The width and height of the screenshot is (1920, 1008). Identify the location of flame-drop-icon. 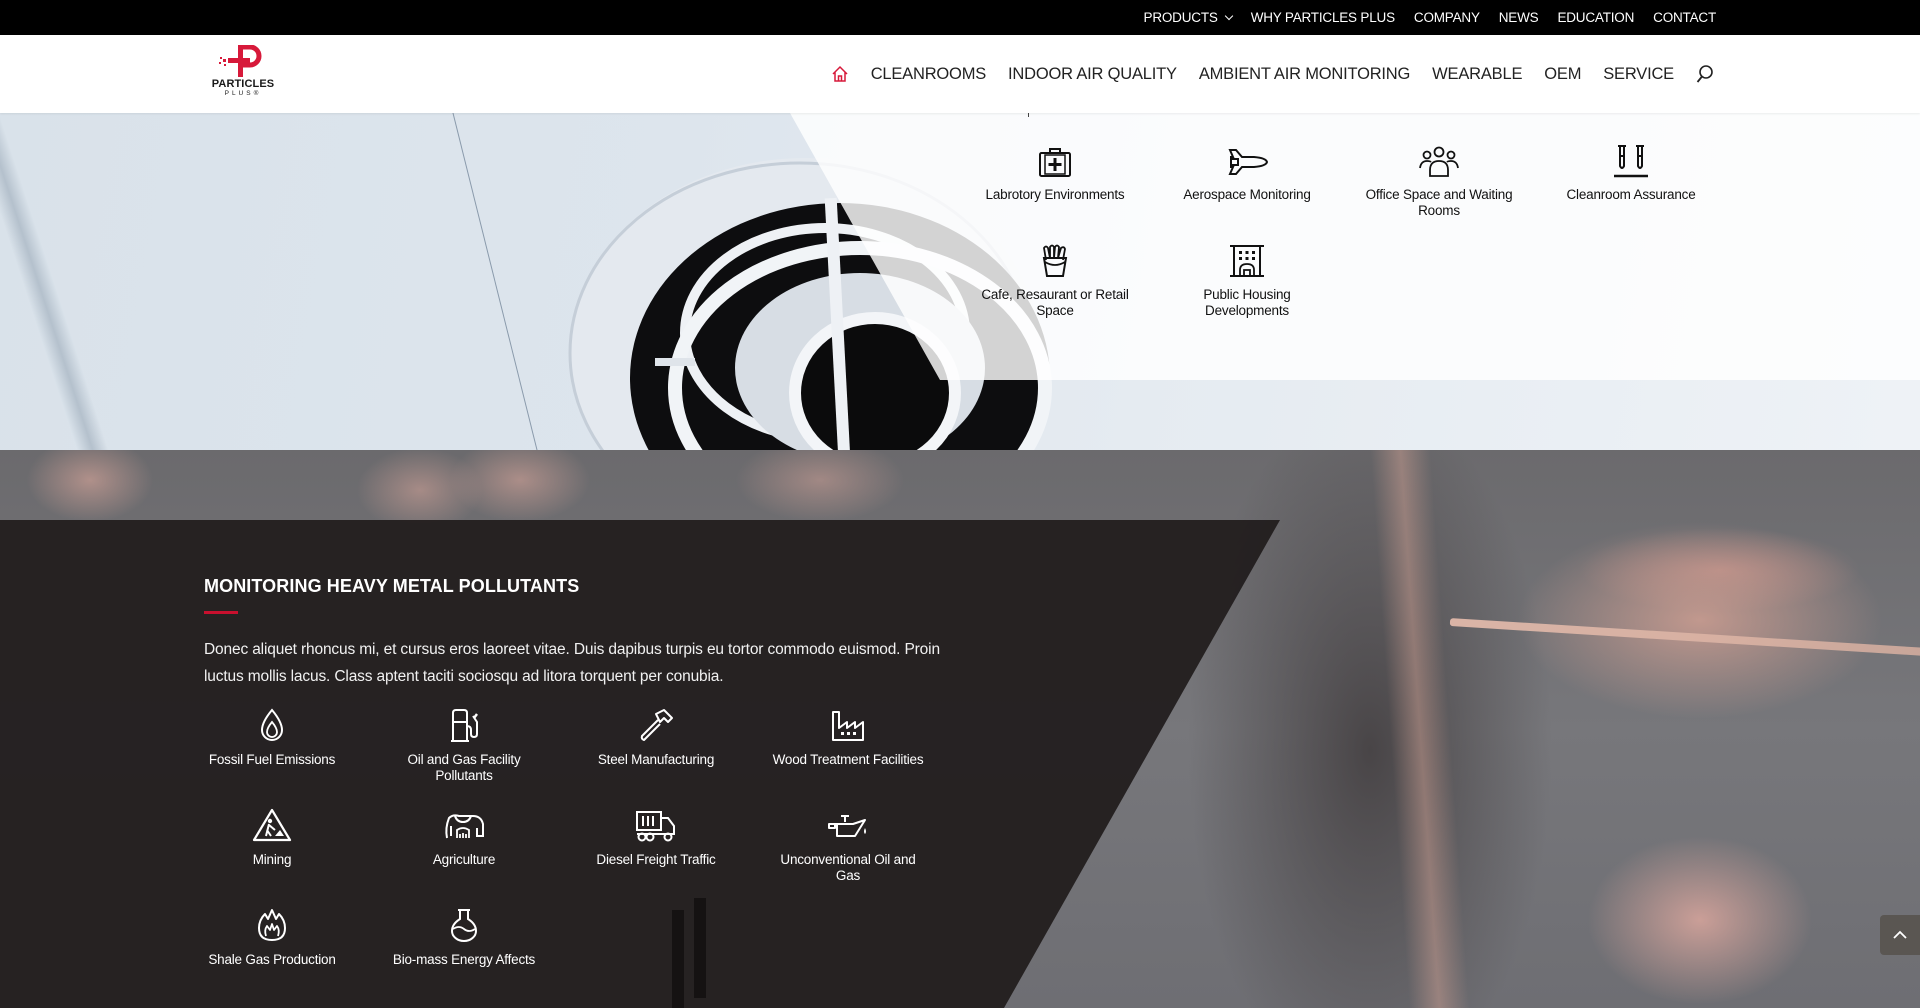
(272, 724).